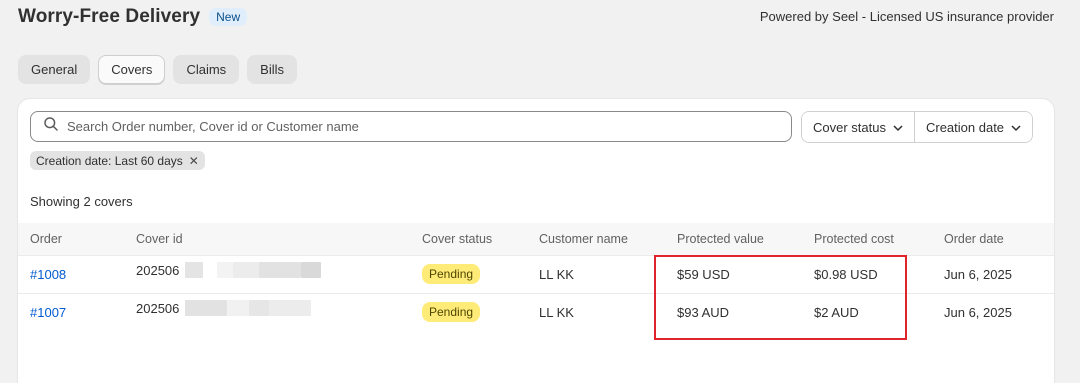  What do you see at coordinates (77, 239) in the screenshot?
I see `column-header-order: Order` at bounding box center [77, 239].